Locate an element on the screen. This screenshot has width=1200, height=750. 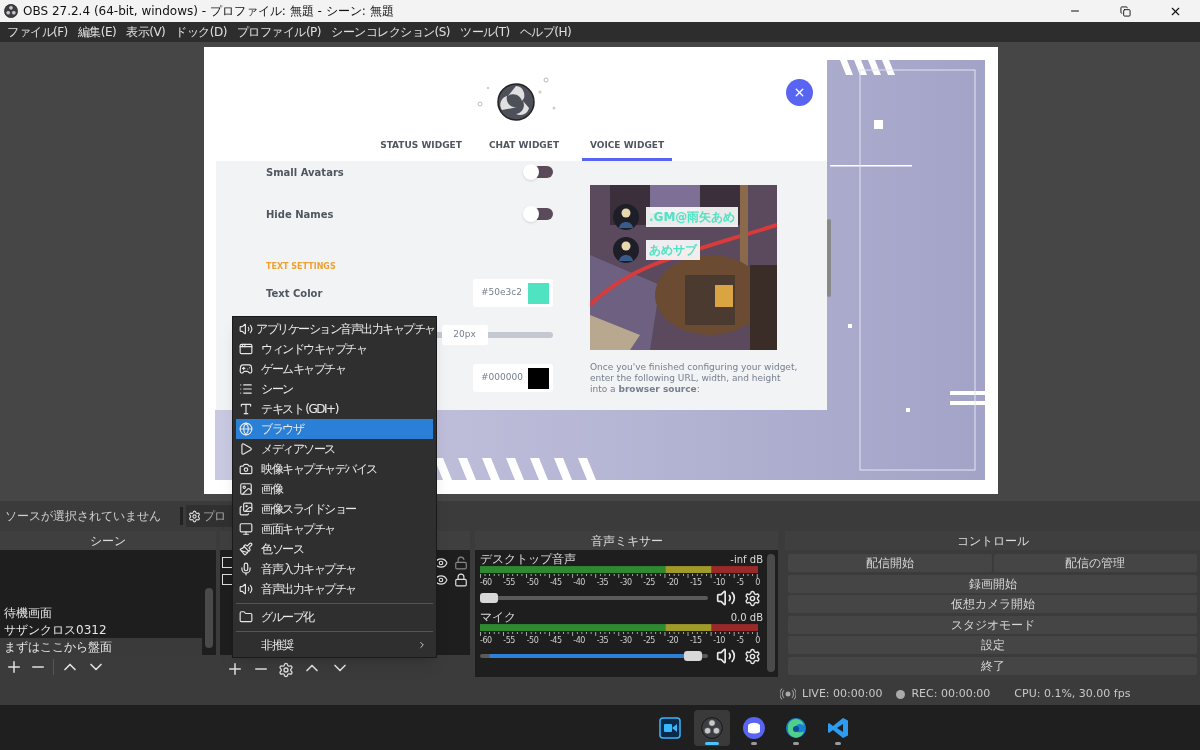
menu-item: テキスト (GDI+) is located at coordinates (334, 409).